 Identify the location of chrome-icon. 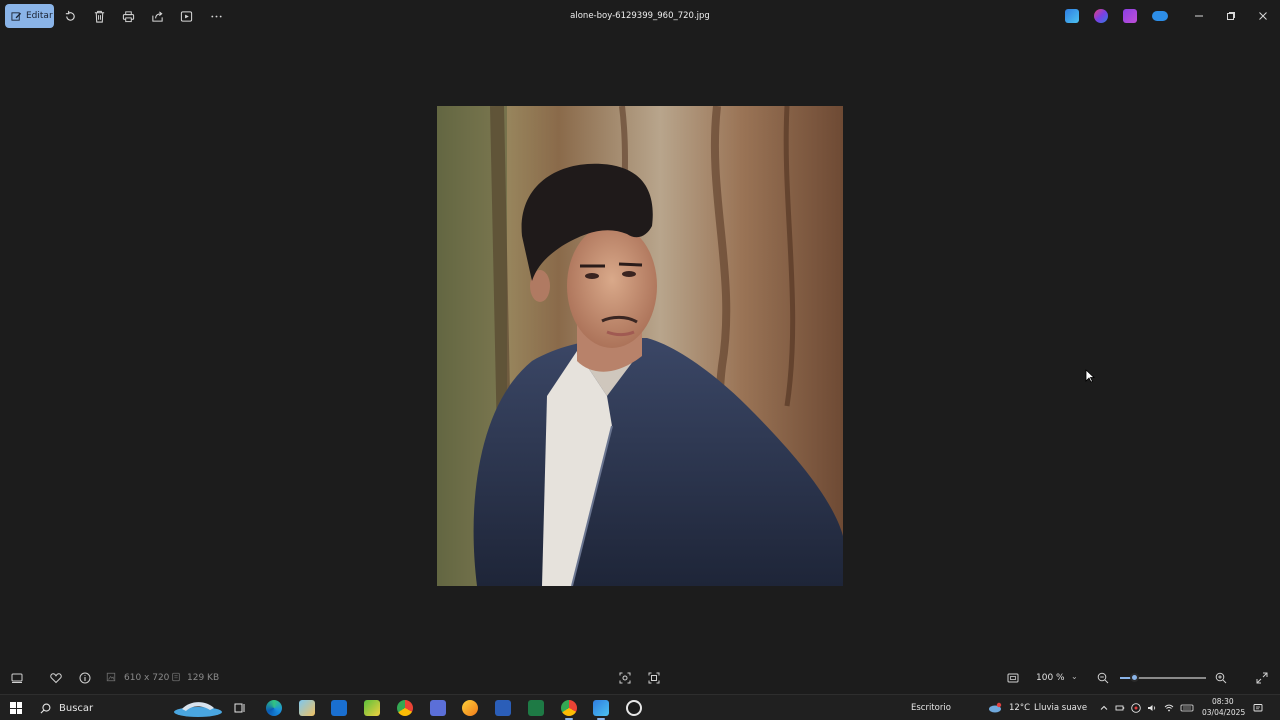
(405, 708).